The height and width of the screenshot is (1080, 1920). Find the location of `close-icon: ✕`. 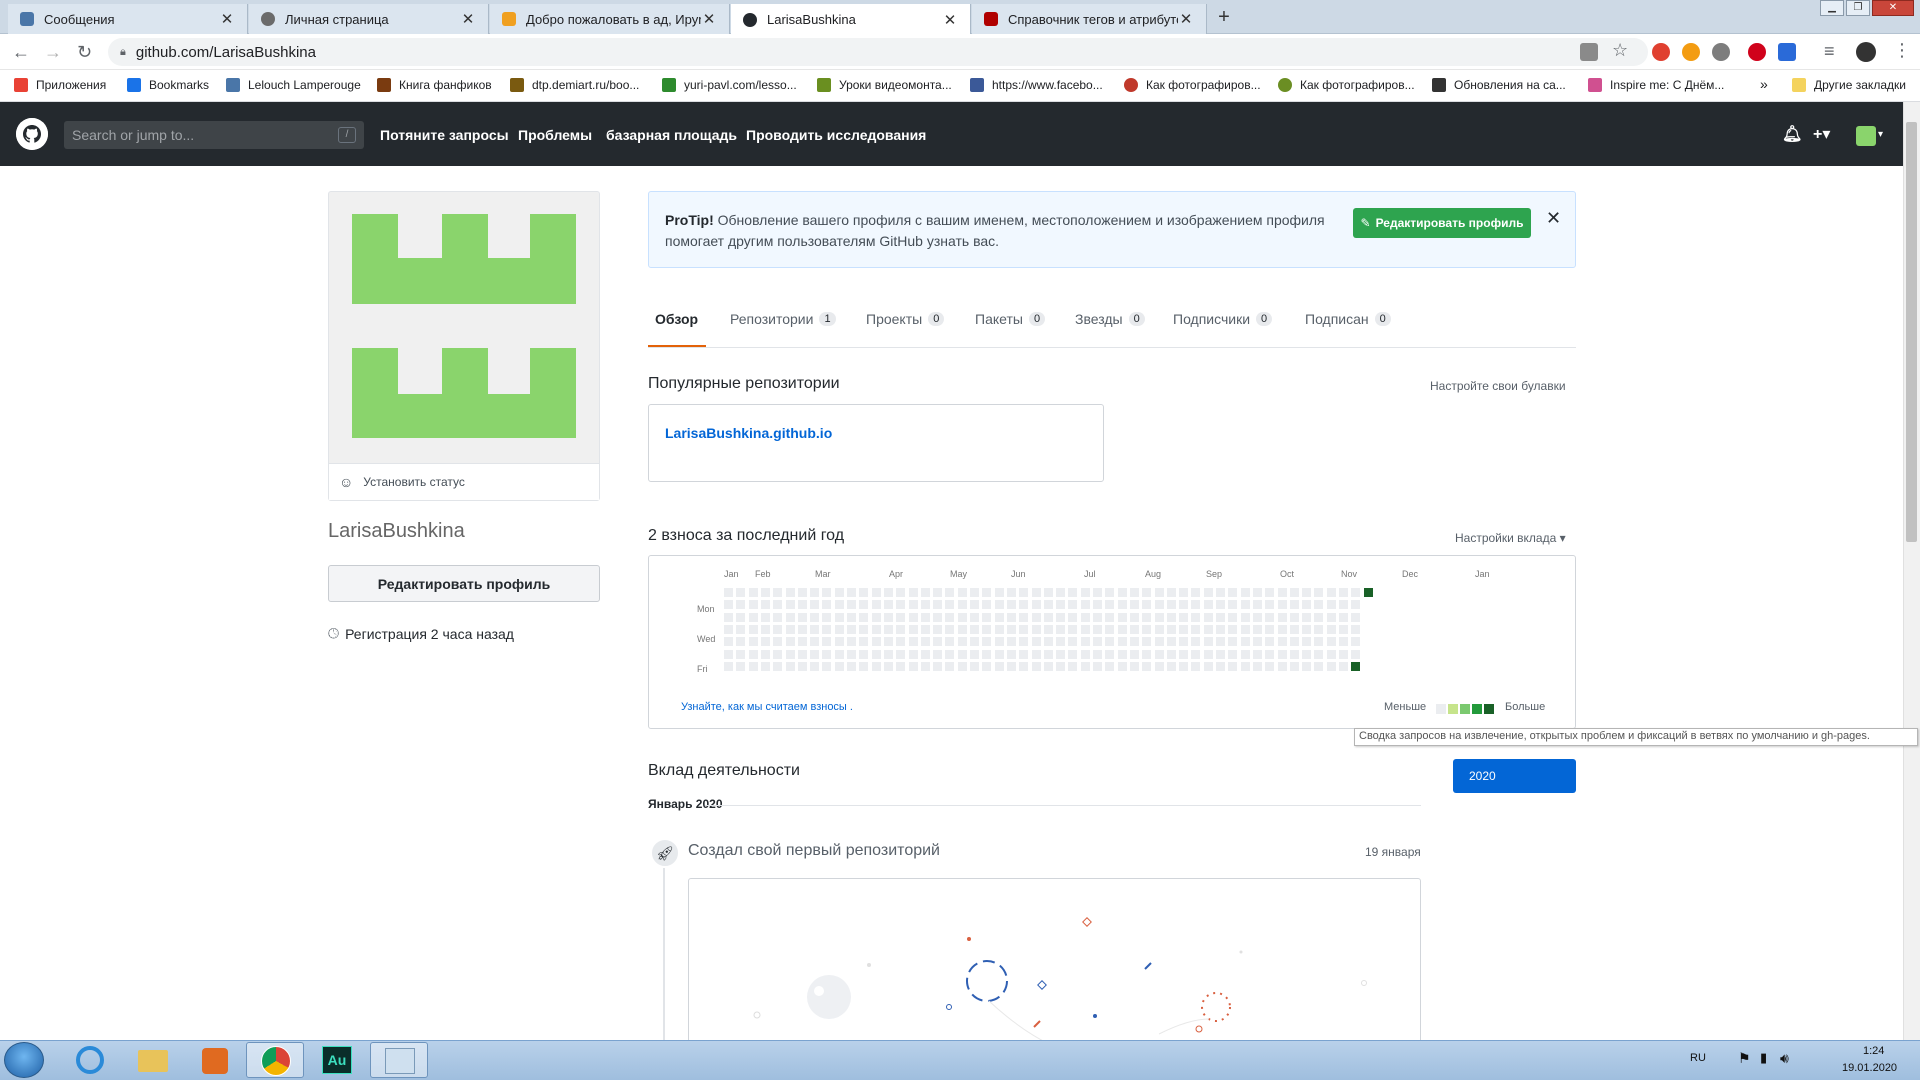

close-icon: ✕ is located at coordinates (950, 20).